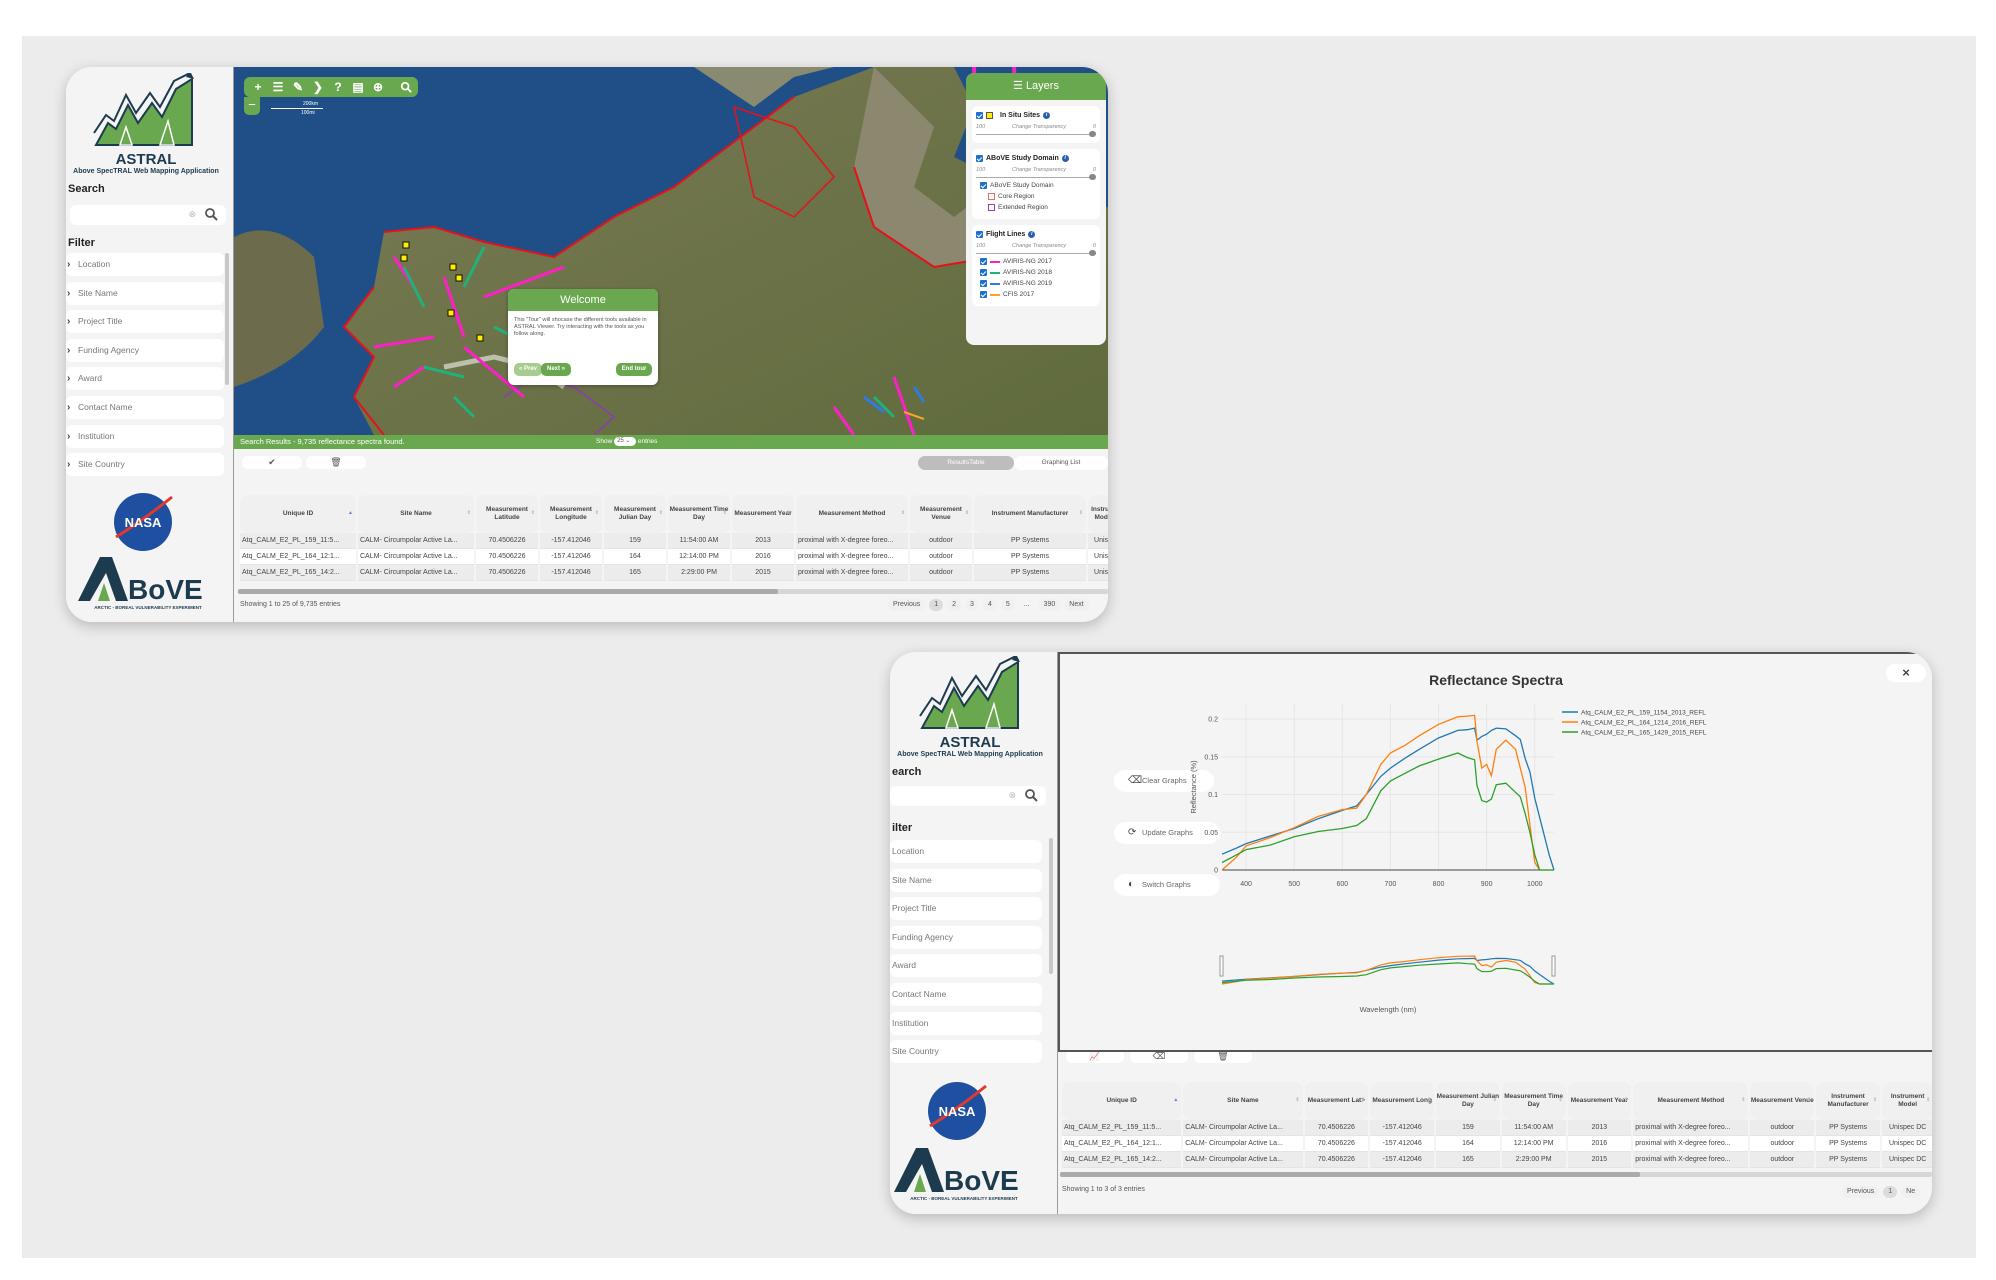  I want to click on select-all-button: ✔, so click(272, 462).